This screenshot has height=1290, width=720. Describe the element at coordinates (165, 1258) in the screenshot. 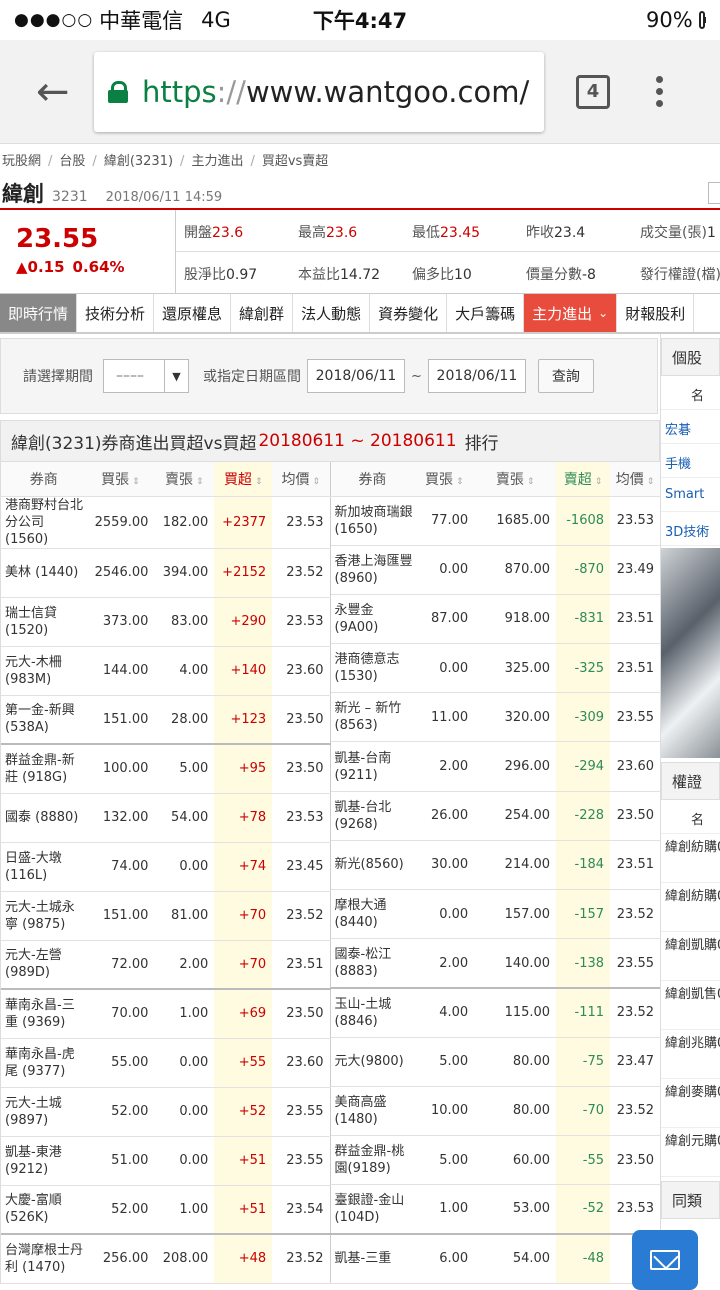

I see `table-row: 台灣摩根士丹利 (1470) 256.00 208.00 +48 23.52` at that location.